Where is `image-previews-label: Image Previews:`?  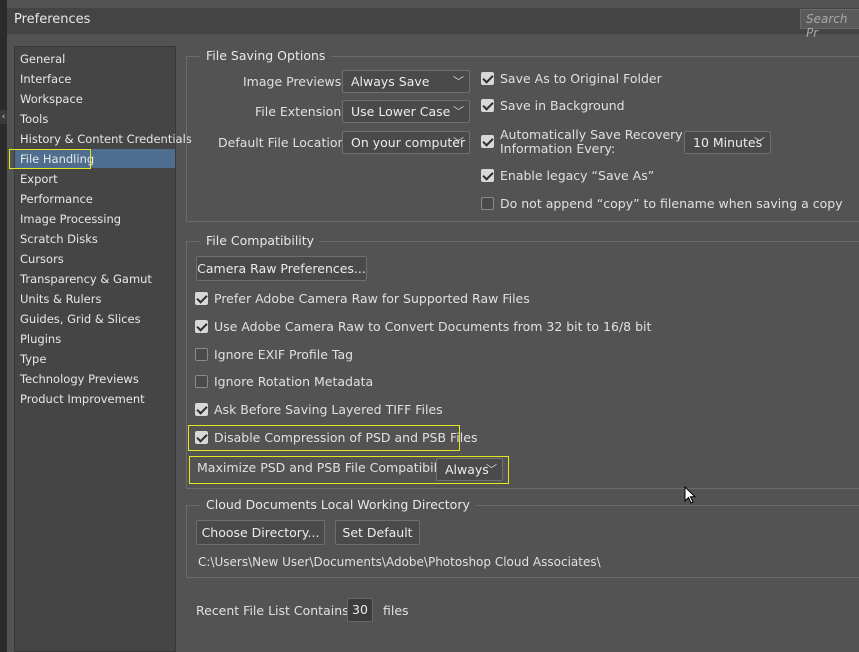
image-previews-label: Image Previews: is located at coordinates (294, 81).